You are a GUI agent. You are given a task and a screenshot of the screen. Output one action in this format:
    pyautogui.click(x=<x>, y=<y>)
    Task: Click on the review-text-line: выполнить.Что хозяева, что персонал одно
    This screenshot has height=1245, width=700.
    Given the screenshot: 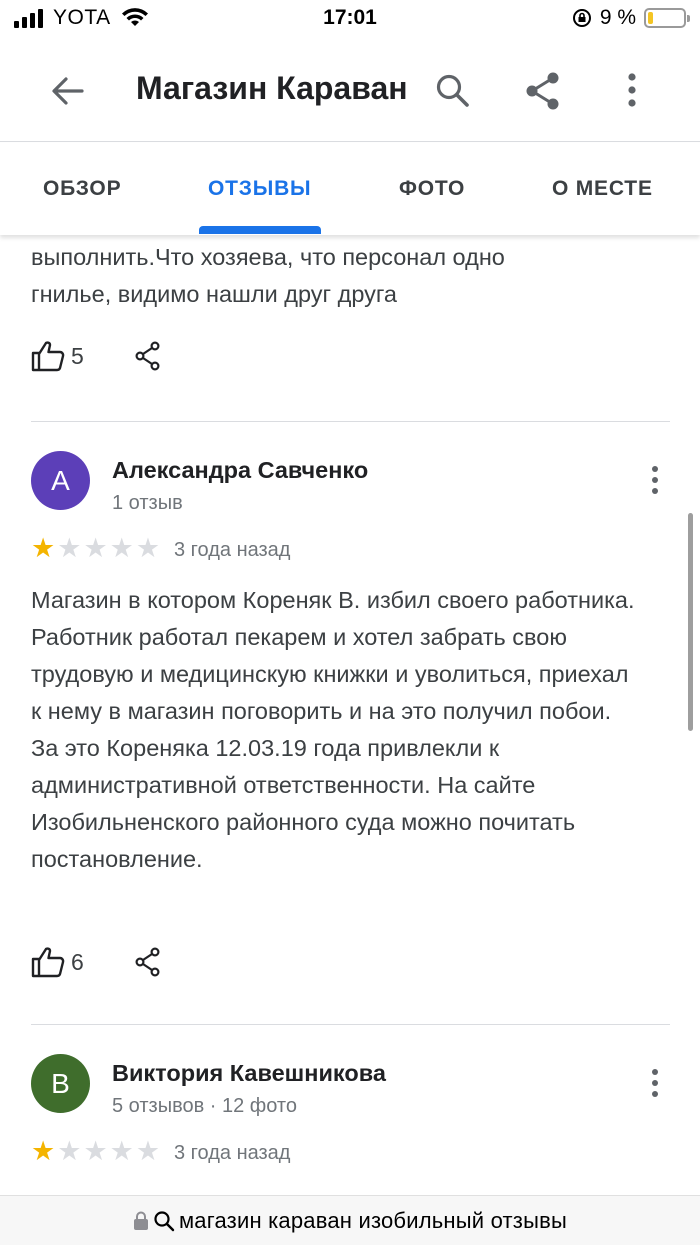 What is the action you would take?
    pyautogui.click(x=268, y=257)
    